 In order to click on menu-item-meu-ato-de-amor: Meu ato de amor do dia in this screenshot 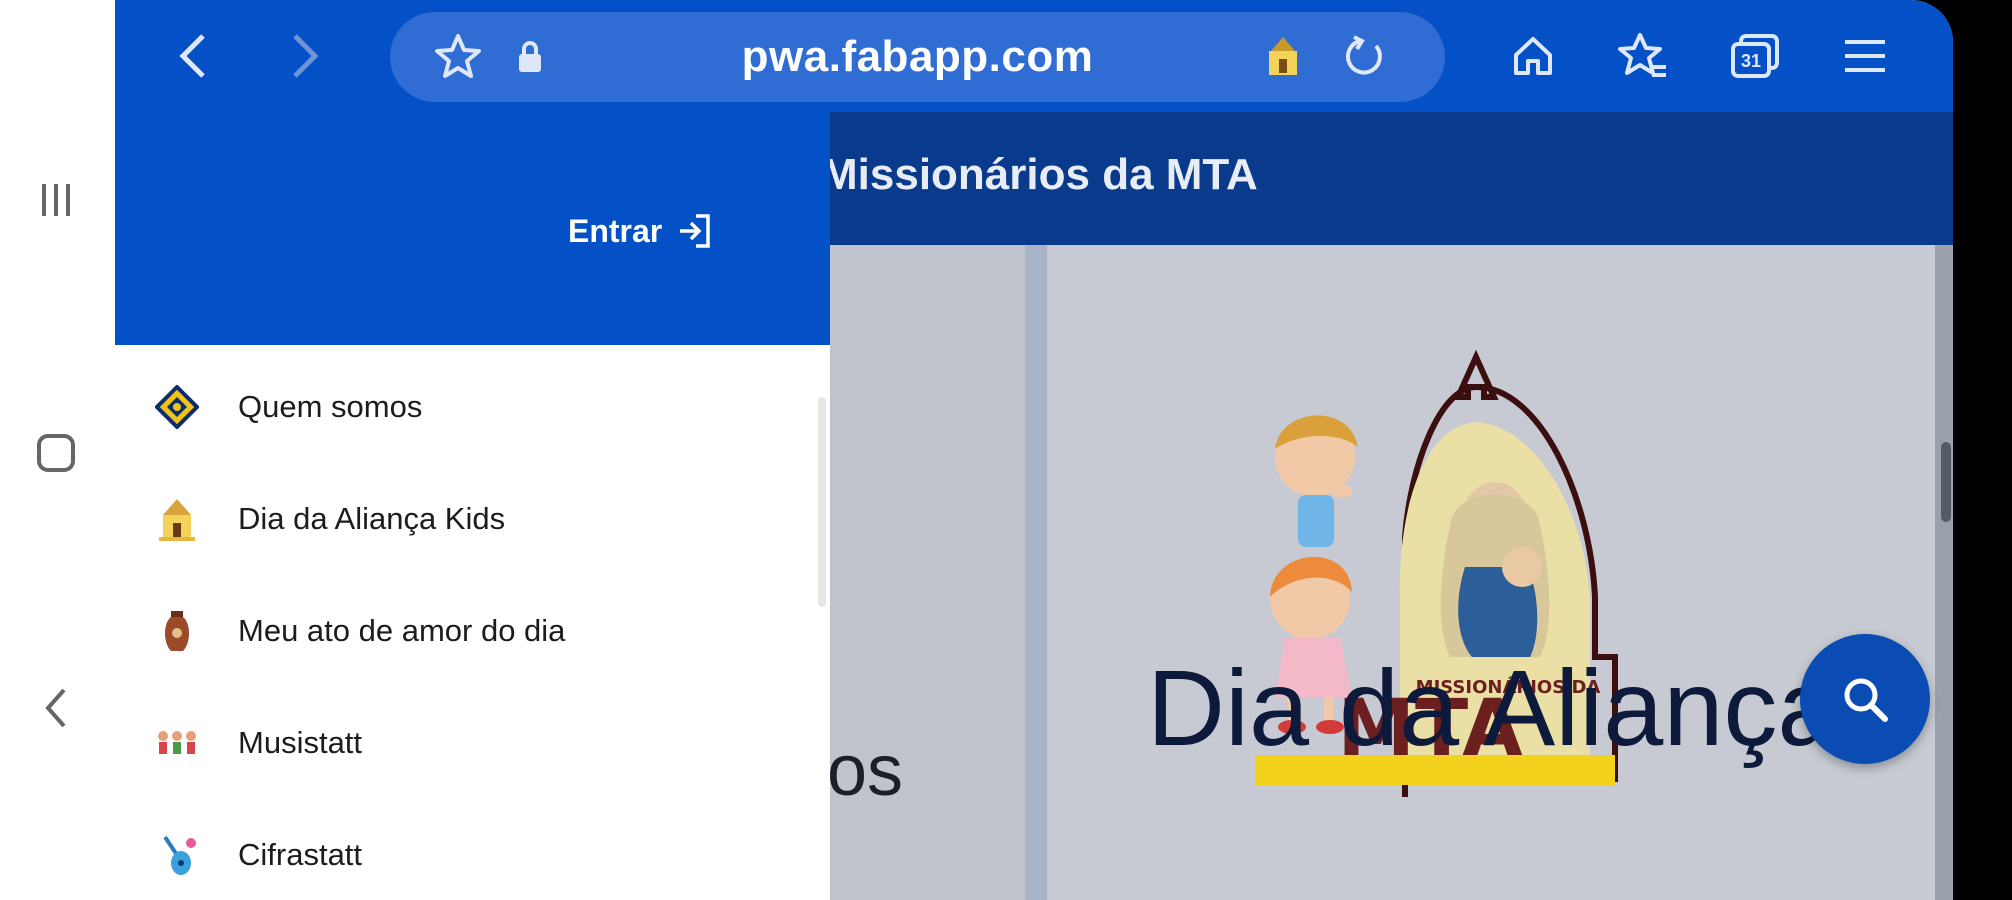, I will do `click(465, 631)`.